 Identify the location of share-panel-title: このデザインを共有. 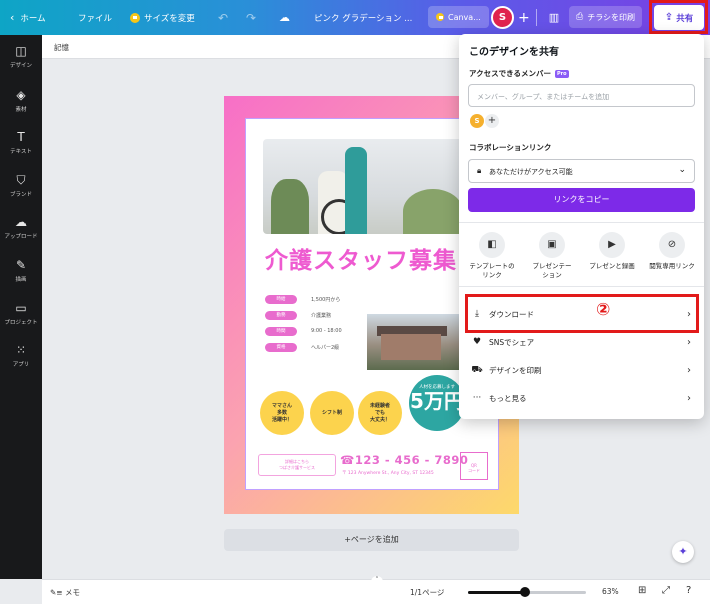
(514, 52).